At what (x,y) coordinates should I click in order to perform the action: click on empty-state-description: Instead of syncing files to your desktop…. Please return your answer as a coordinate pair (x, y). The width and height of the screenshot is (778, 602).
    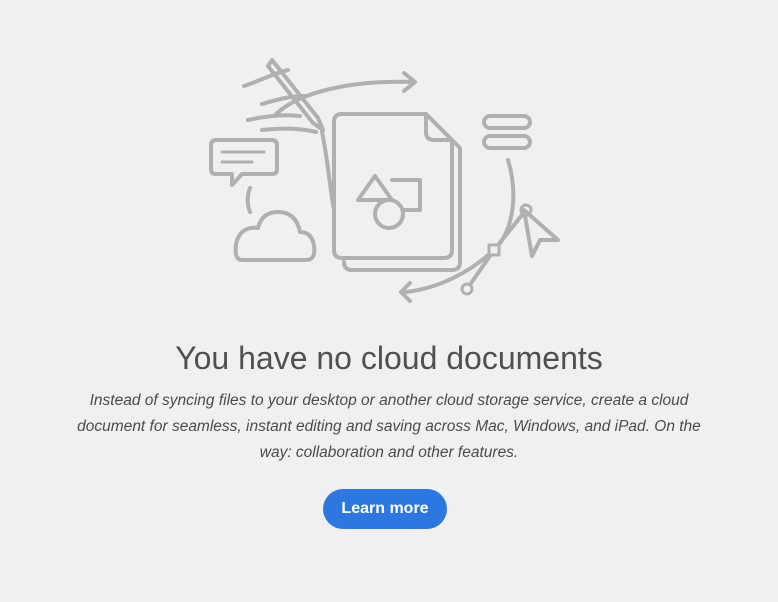
    Looking at the image, I should click on (389, 426).